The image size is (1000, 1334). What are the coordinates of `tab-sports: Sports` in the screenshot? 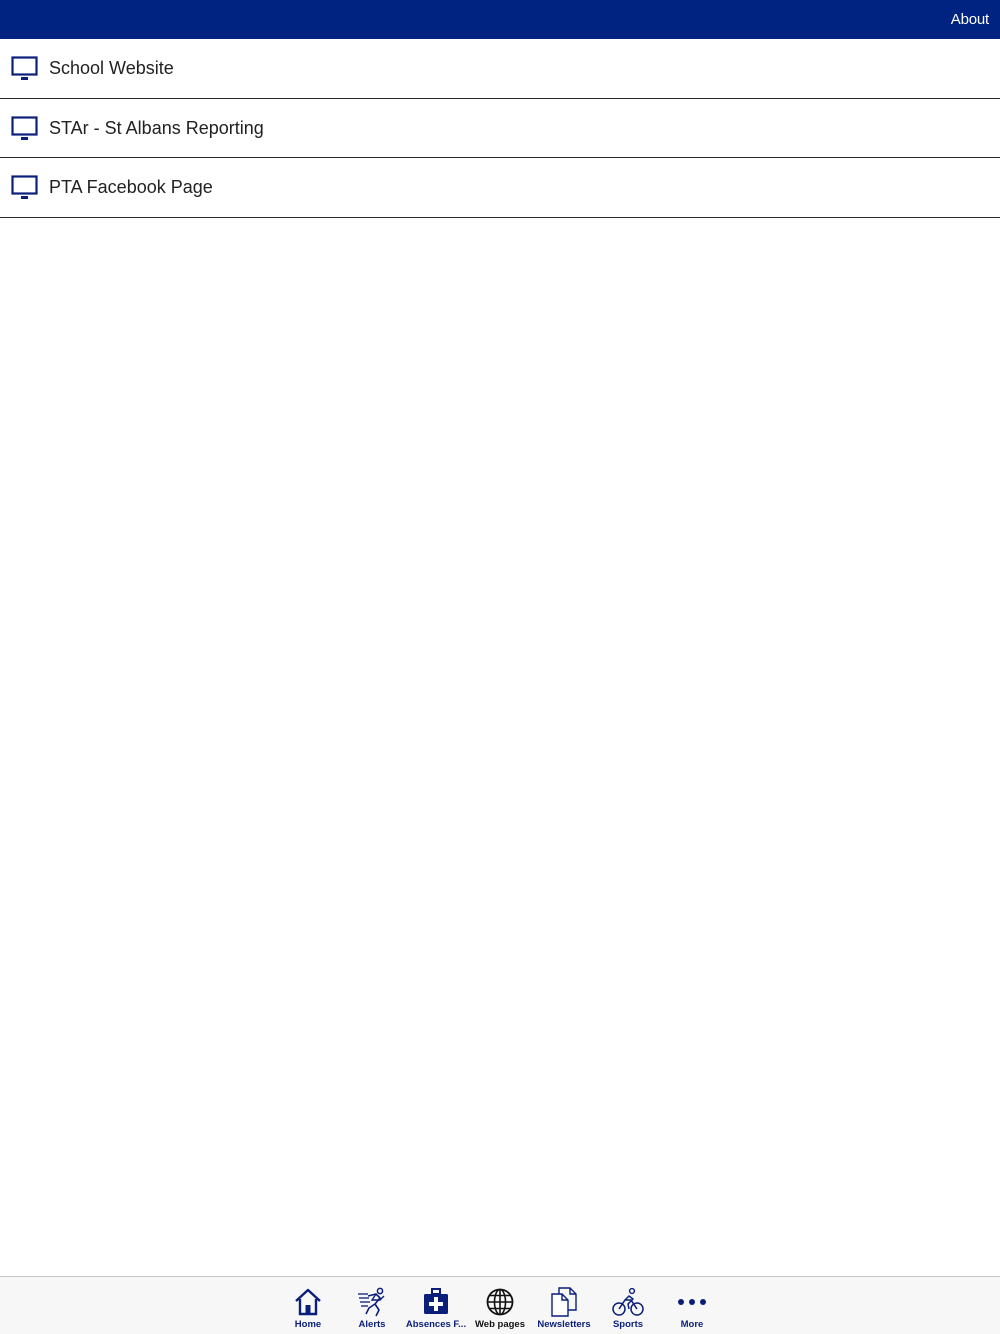 It's located at (628, 1305).